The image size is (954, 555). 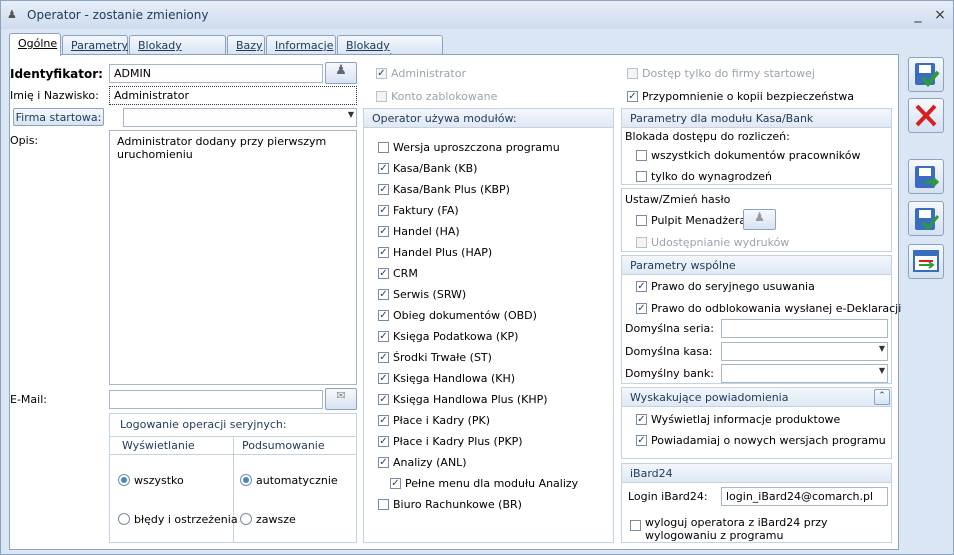 What do you see at coordinates (641, 176) in the screenshot?
I see `tylko-wynagr-checkbox` at bounding box center [641, 176].